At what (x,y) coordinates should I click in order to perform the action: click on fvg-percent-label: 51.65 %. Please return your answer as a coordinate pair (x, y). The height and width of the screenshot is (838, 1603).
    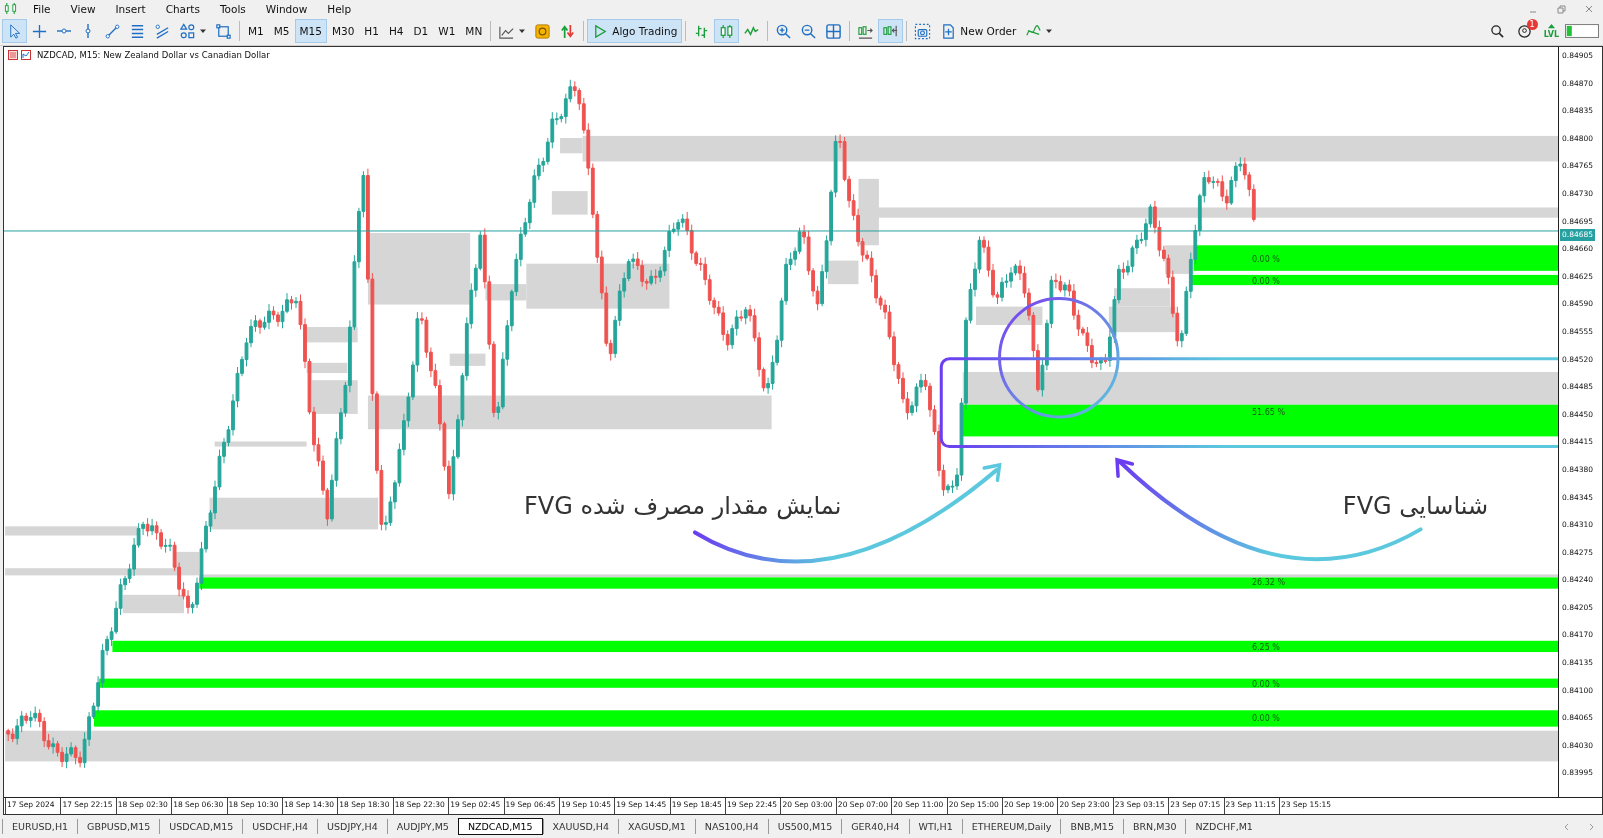
    Looking at the image, I should click on (1268, 412).